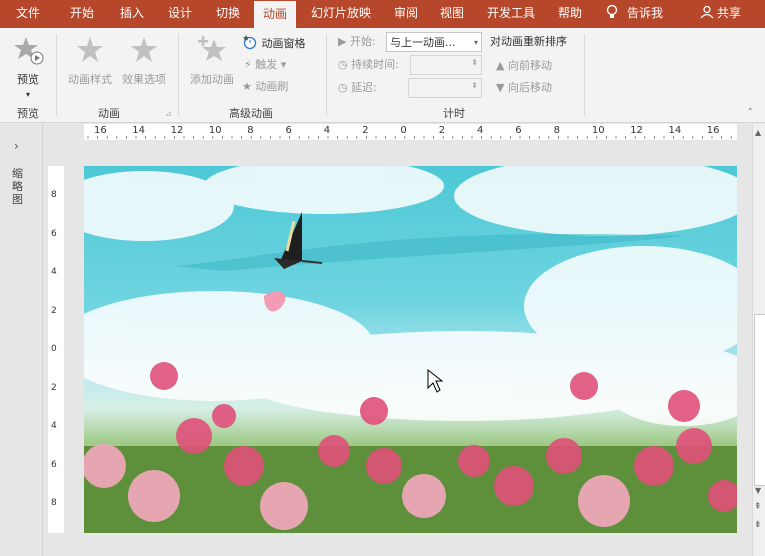  Describe the element at coordinates (251, 113) in the screenshot. I see `group-label-advanced: 高级动画` at that location.